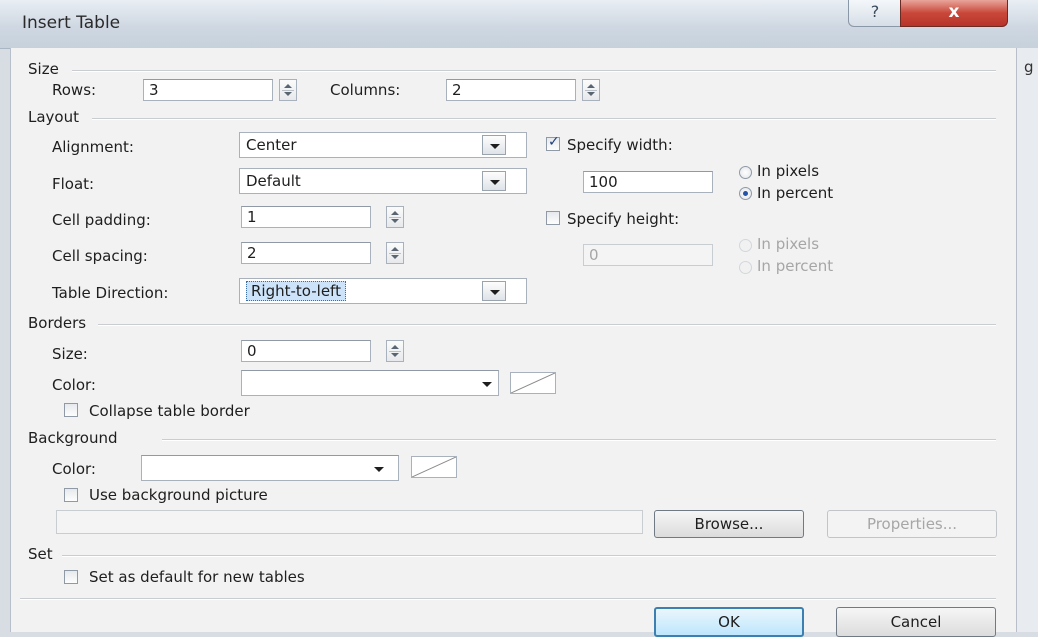  What do you see at coordinates (306, 217) in the screenshot?
I see `cell-padding-input: 1` at bounding box center [306, 217].